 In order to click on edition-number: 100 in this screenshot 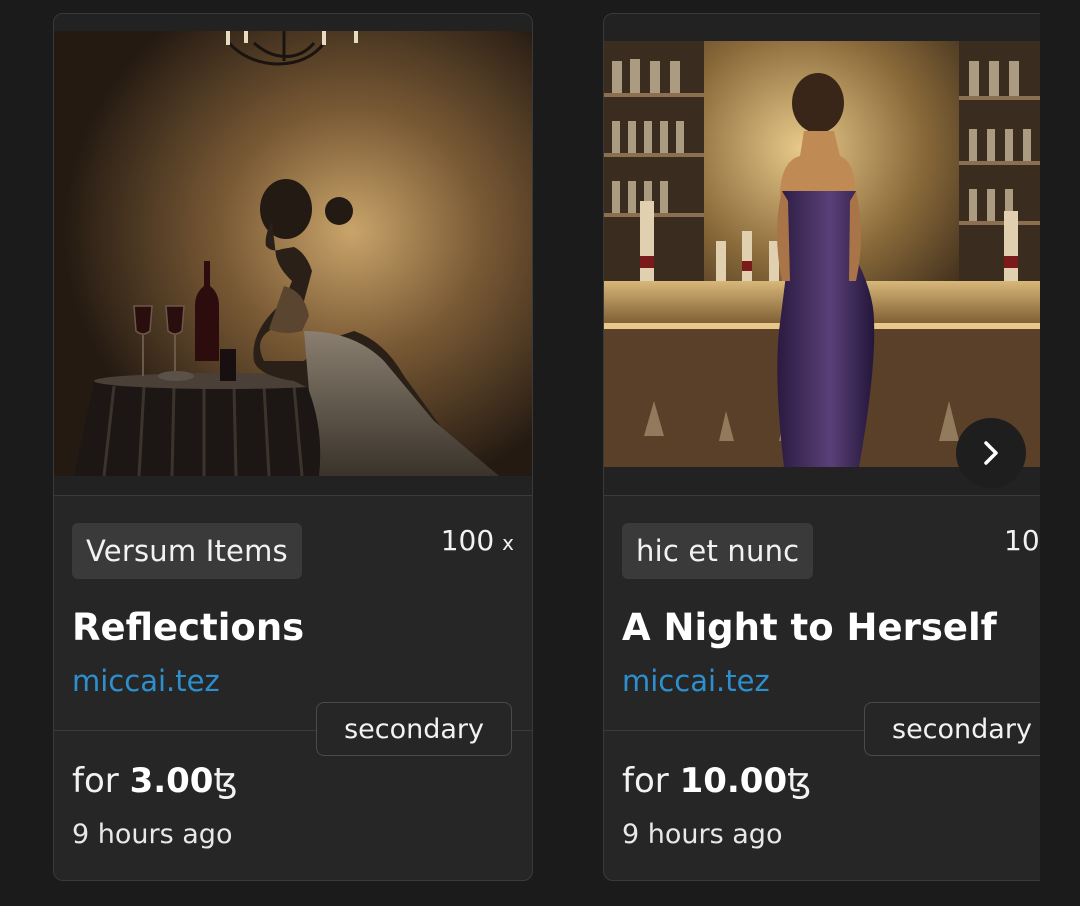, I will do `click(467, 540)`.